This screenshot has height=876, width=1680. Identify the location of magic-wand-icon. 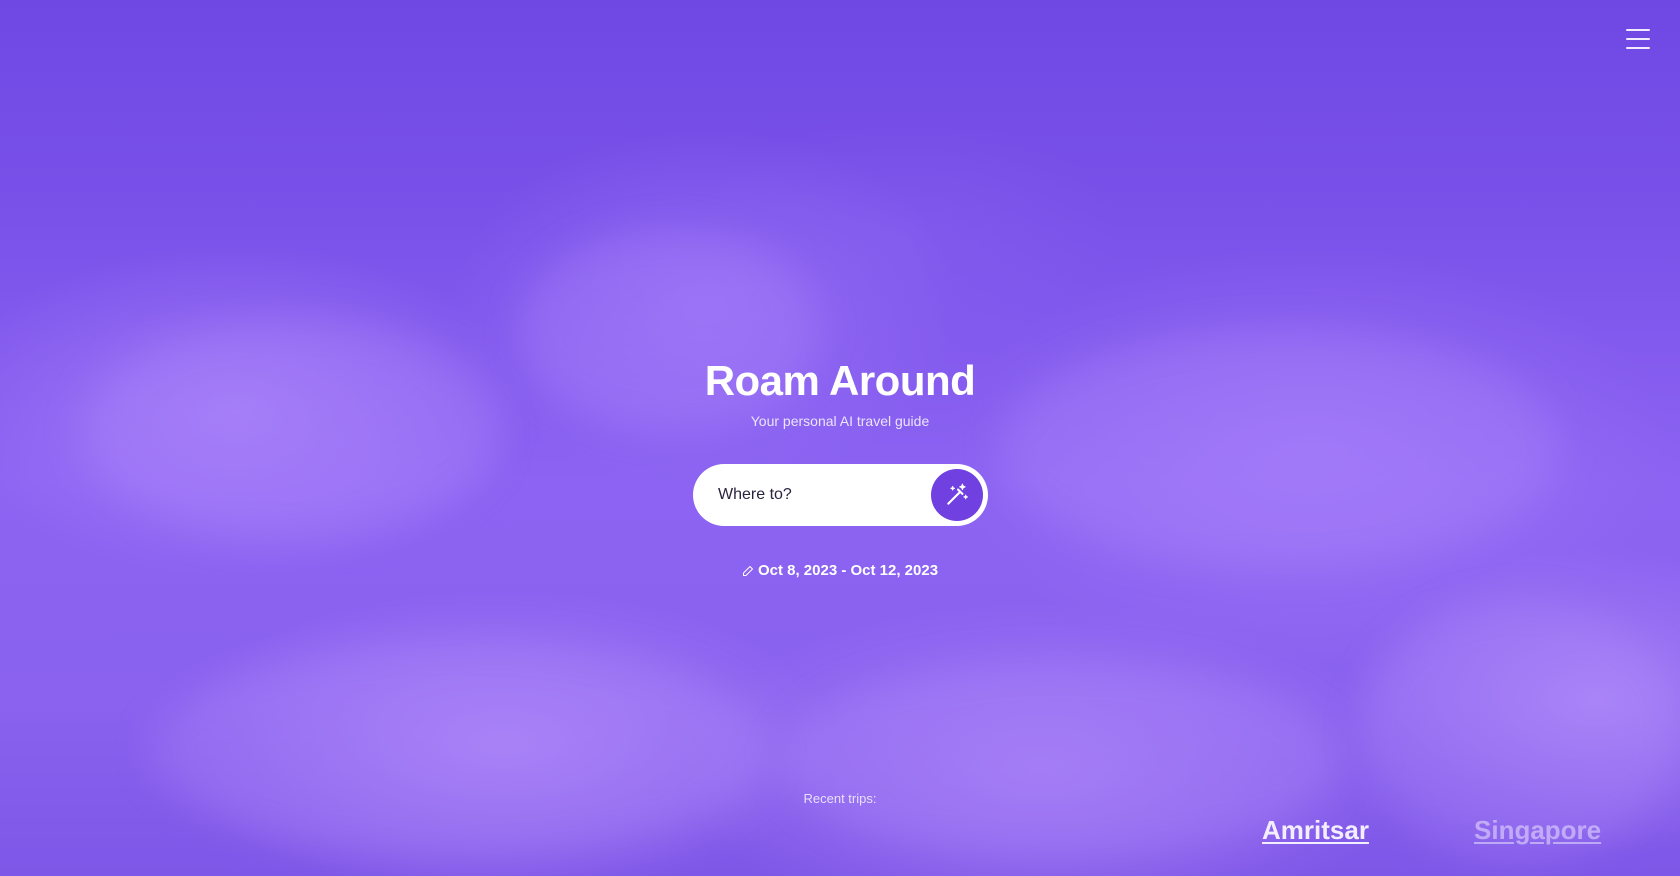
(958, 494).